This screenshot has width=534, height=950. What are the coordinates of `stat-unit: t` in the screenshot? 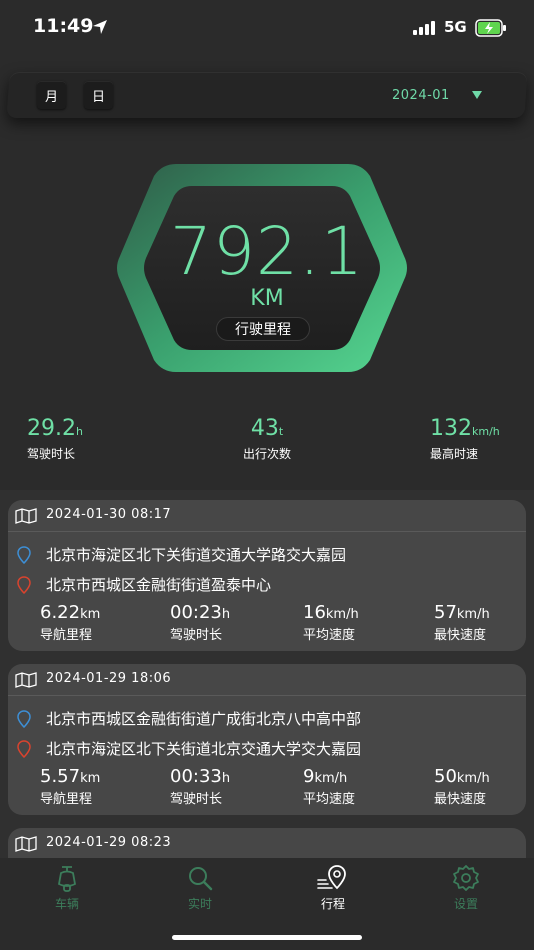 It's located at (281, 431).